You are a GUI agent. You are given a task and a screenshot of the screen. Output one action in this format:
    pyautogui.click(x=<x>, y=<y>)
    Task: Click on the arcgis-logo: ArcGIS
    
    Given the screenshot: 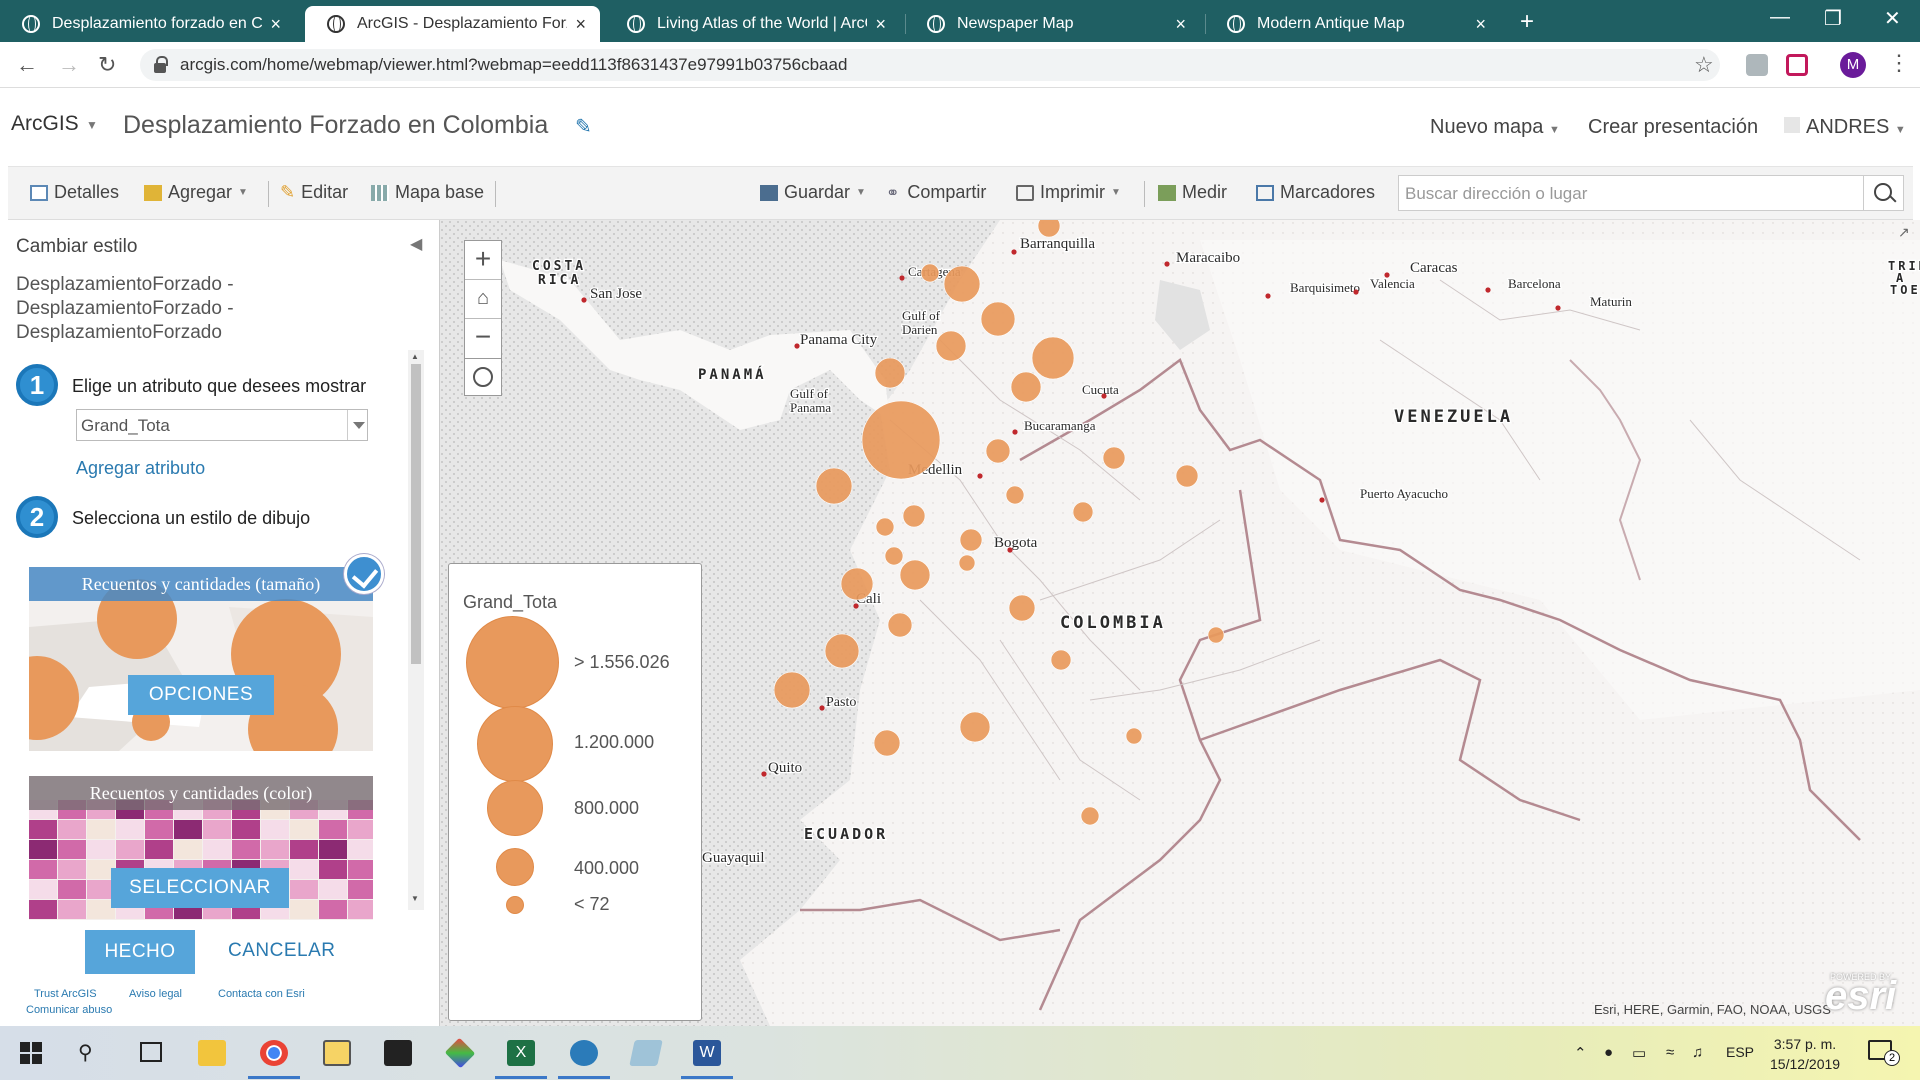 What is the action you would take?
    pyautogui.click(x=45, y=124)
    